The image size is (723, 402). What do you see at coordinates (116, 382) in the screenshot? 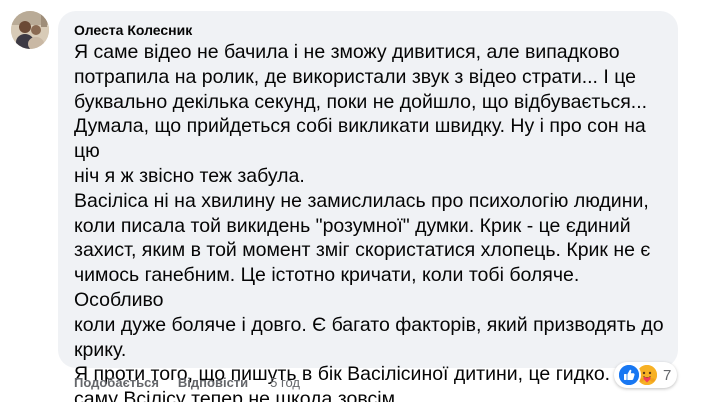
I see `like-button: Подобається` at bounding box center [116, 382].